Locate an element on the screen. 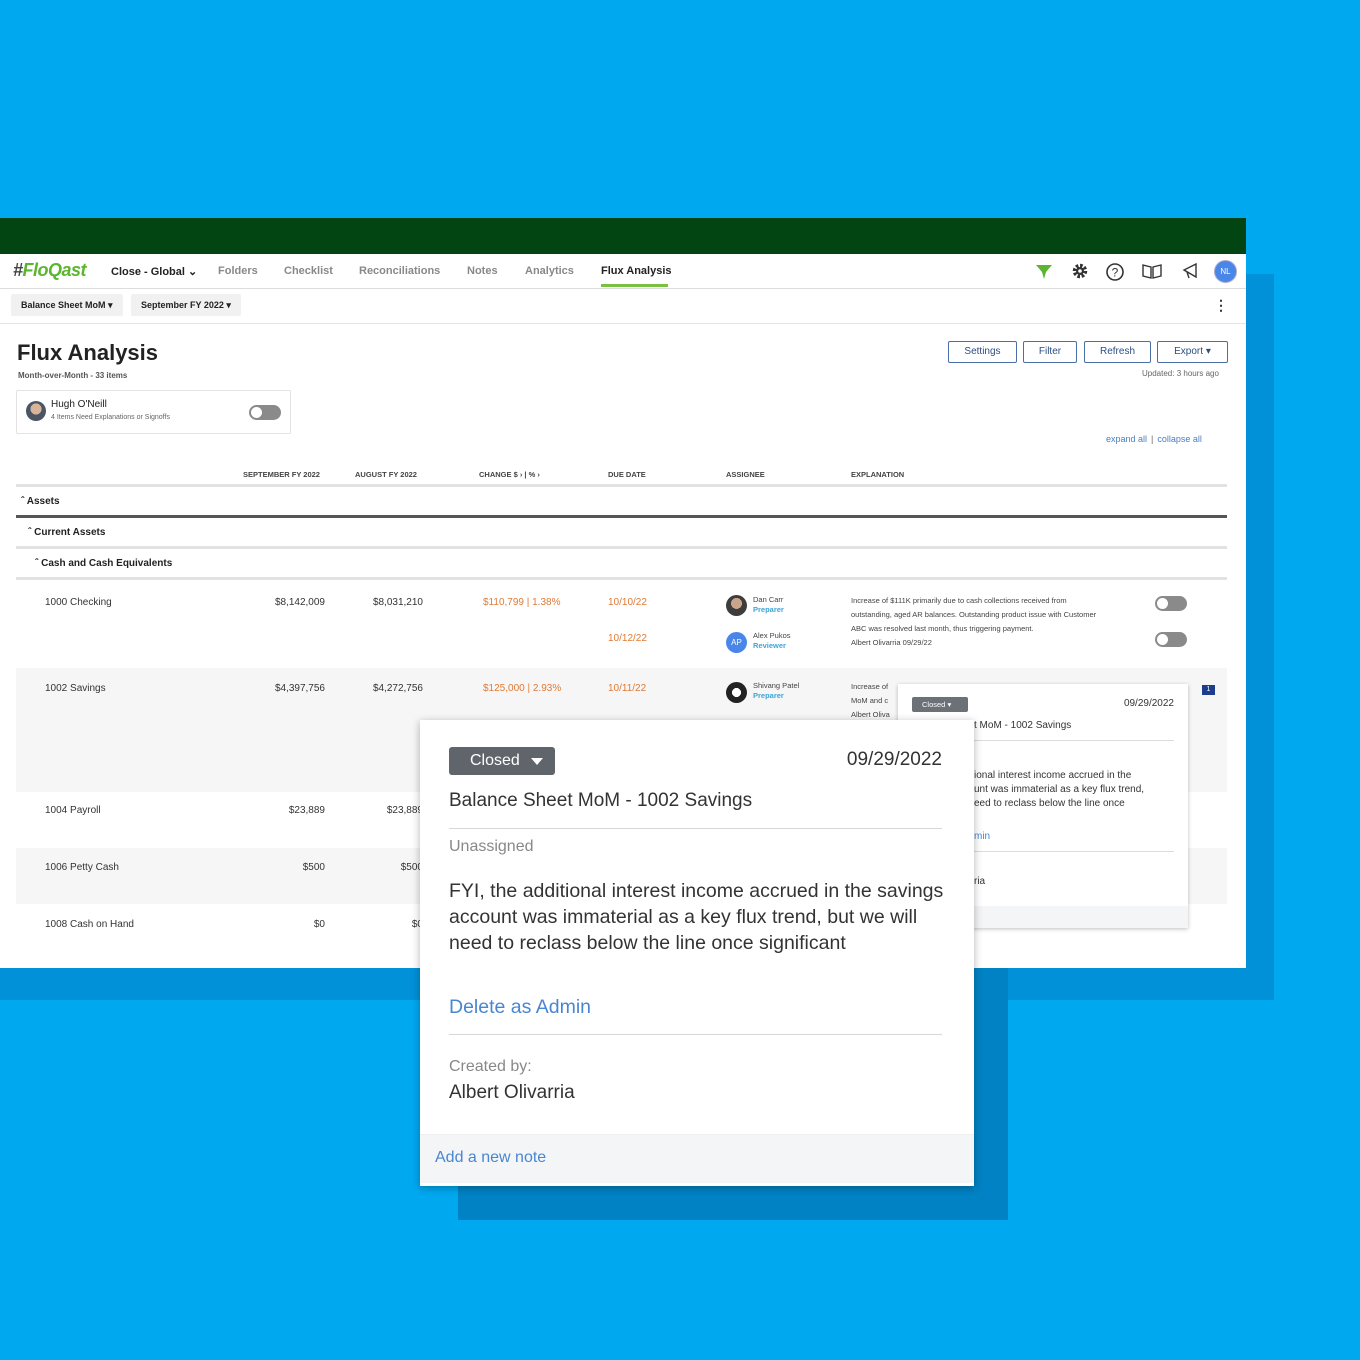  delete-as-admin-link: Delete as Admin is located at coordinates (520, 1007).